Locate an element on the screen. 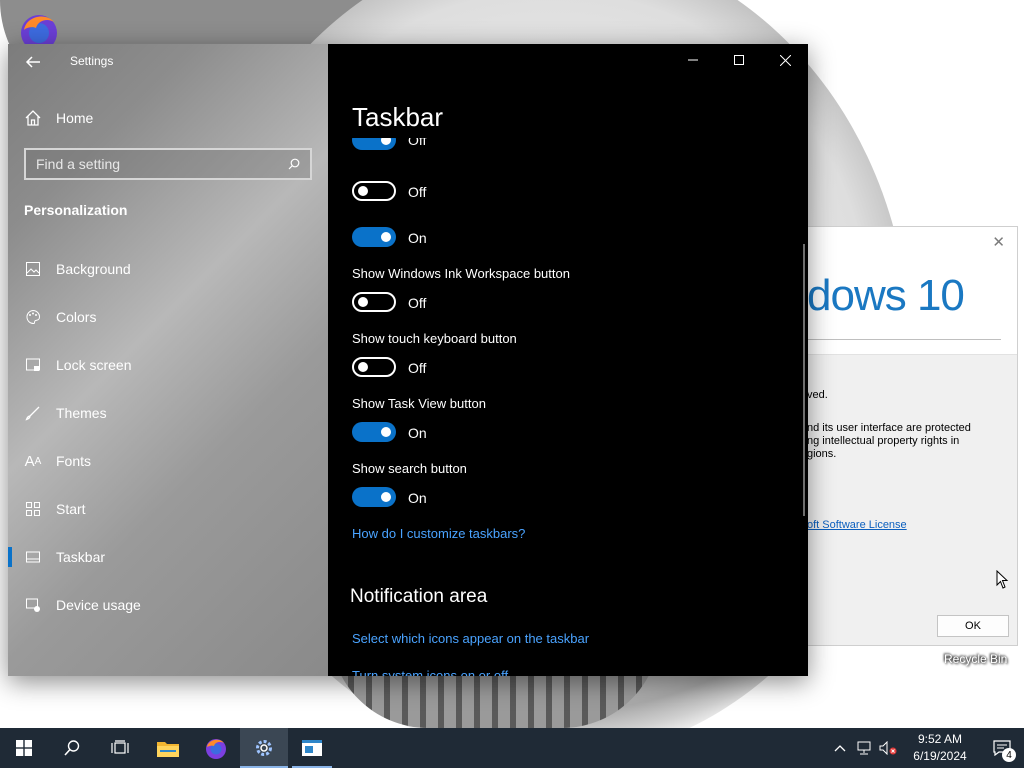  clock-date: 6/19/2024 is located at coordinates (940, 756).